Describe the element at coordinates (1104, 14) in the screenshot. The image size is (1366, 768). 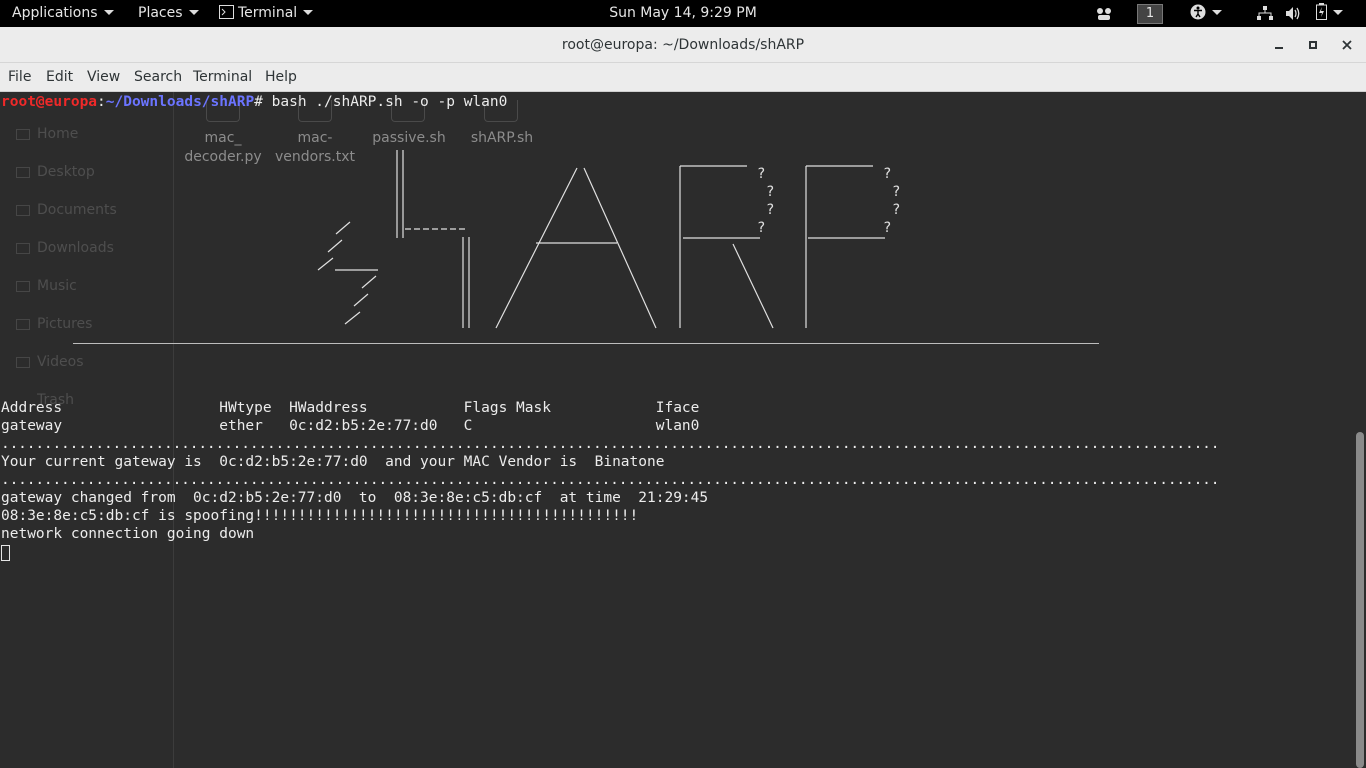
I see `apps-icon` at that location.